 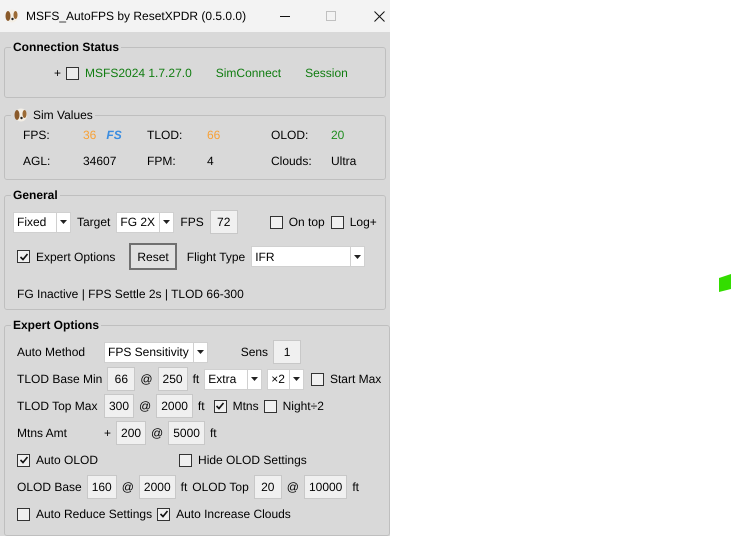 I want to click on field-label: Target, so click(x=93, y=222).